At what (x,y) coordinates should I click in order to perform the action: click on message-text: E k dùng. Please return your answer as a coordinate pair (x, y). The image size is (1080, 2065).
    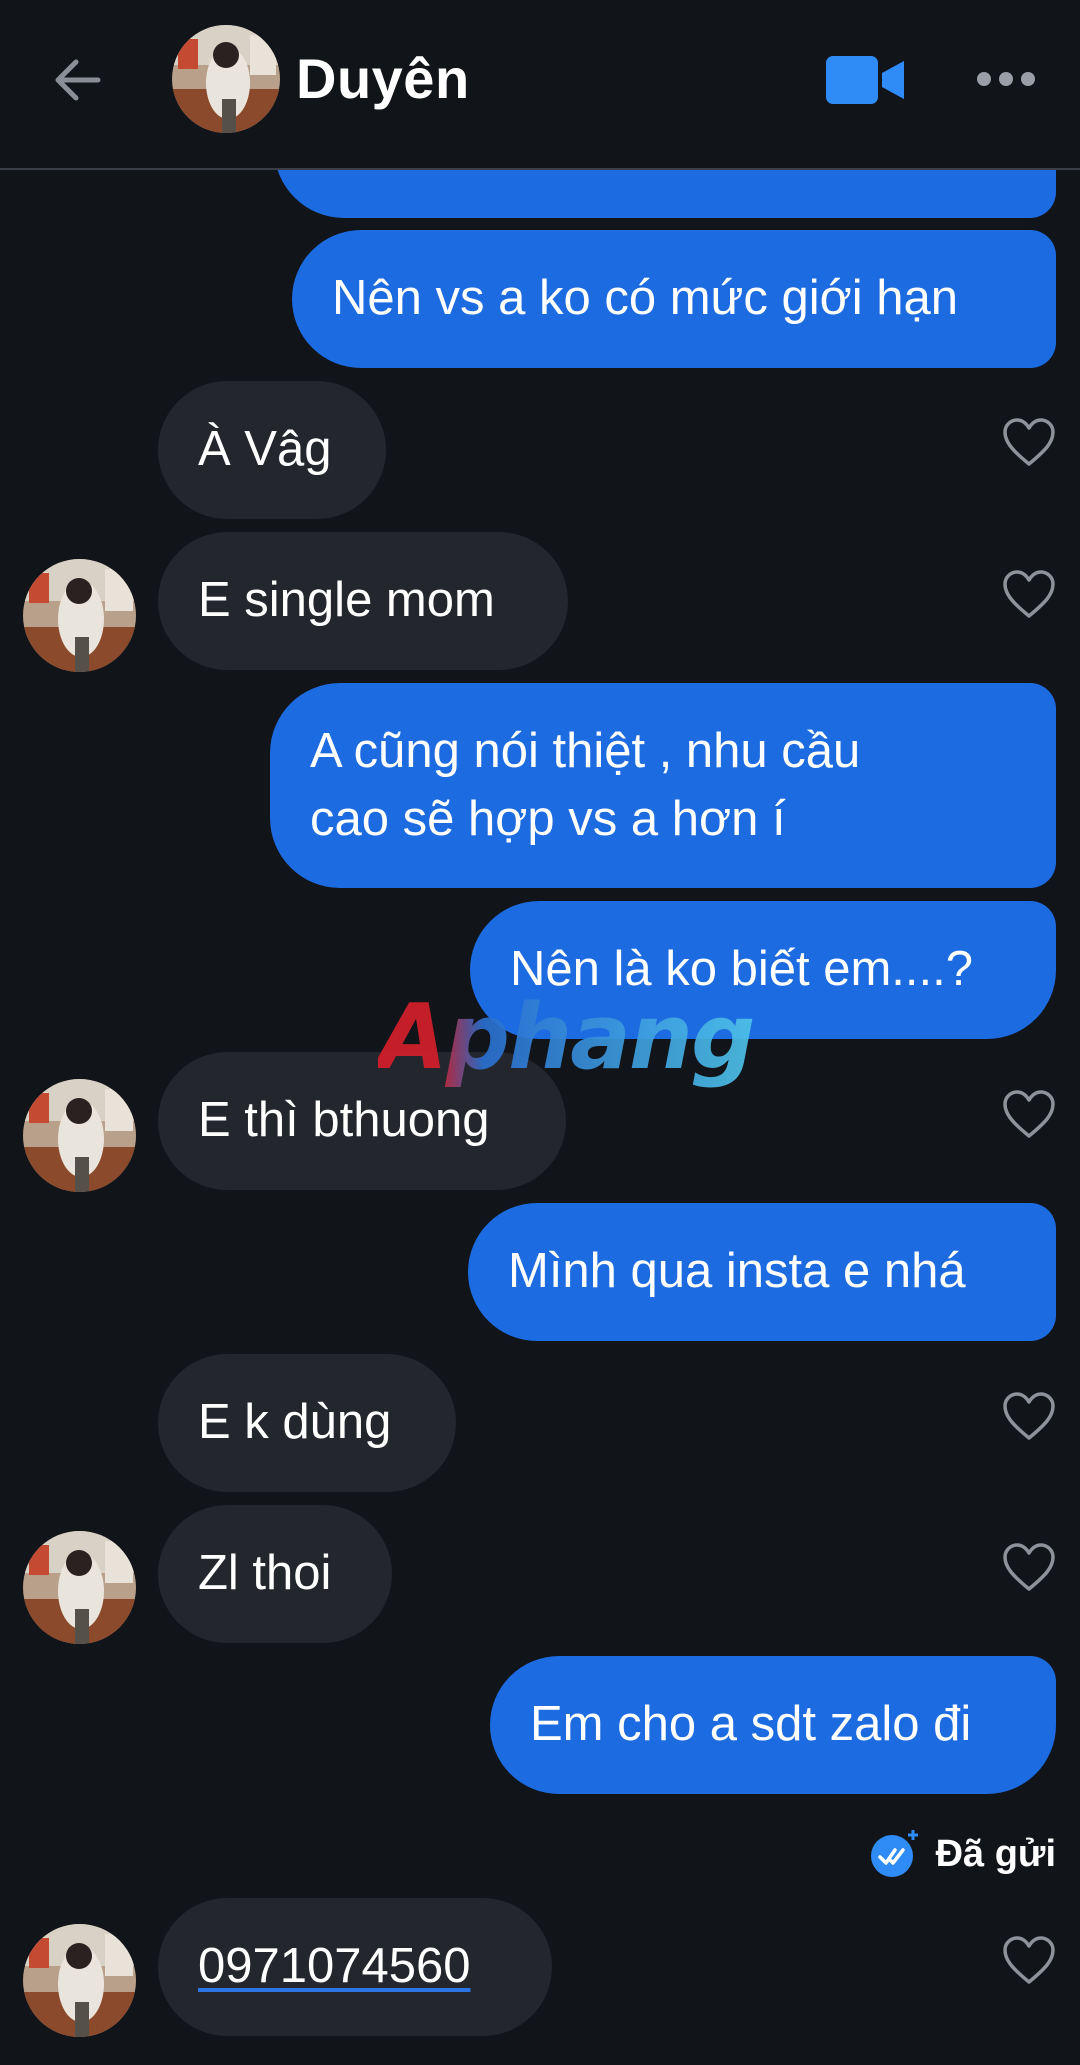
    Looking at the image, I should click on (295, 1422).